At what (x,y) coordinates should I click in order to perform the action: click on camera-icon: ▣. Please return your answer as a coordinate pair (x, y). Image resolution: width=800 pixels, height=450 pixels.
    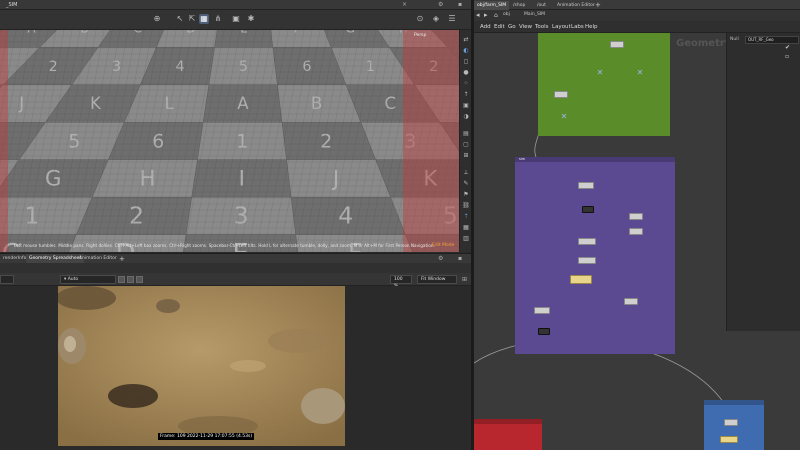
    Looking at the image, I should click on (236, 19).